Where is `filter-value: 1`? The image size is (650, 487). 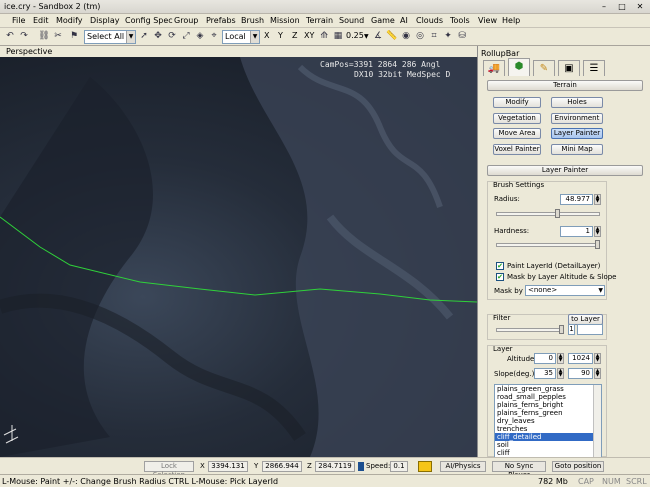
filter-value: 1 is located at coordinates (571, 329).